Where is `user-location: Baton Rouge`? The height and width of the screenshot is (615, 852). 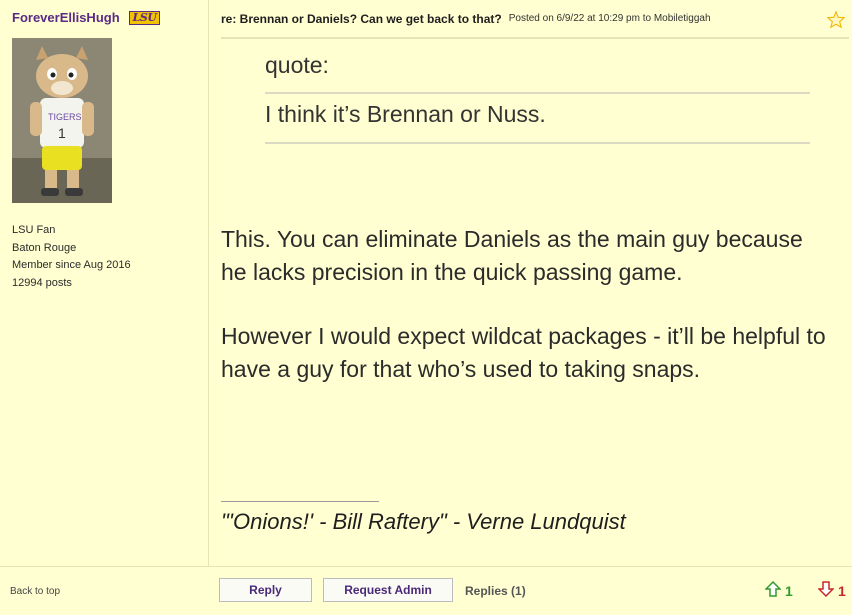 user-location: Baton Rouge is located at coordinates (44, 247).